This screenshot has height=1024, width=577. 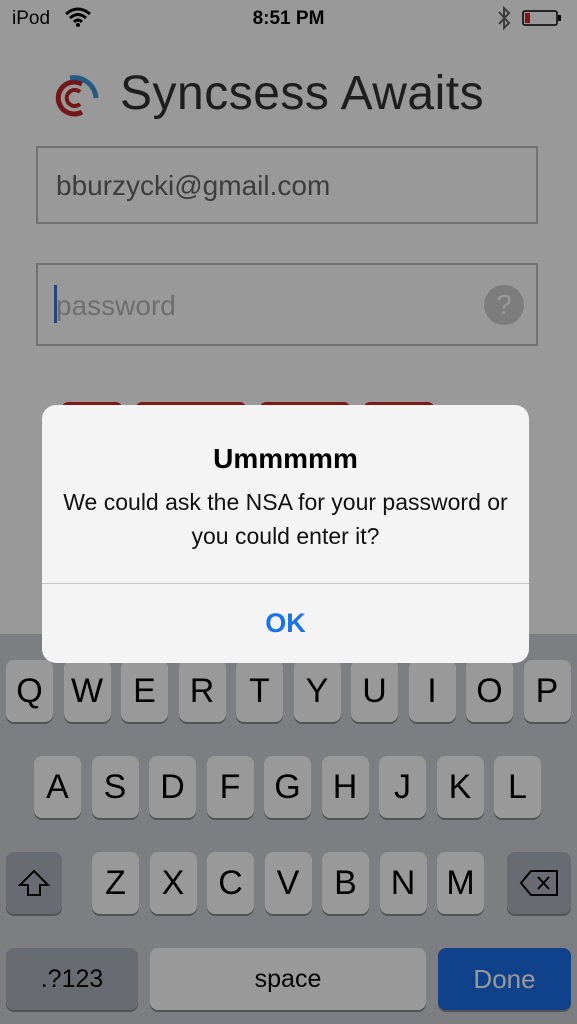 I want to click on alert-title: Ummmmm, so click(x=285, y=458).